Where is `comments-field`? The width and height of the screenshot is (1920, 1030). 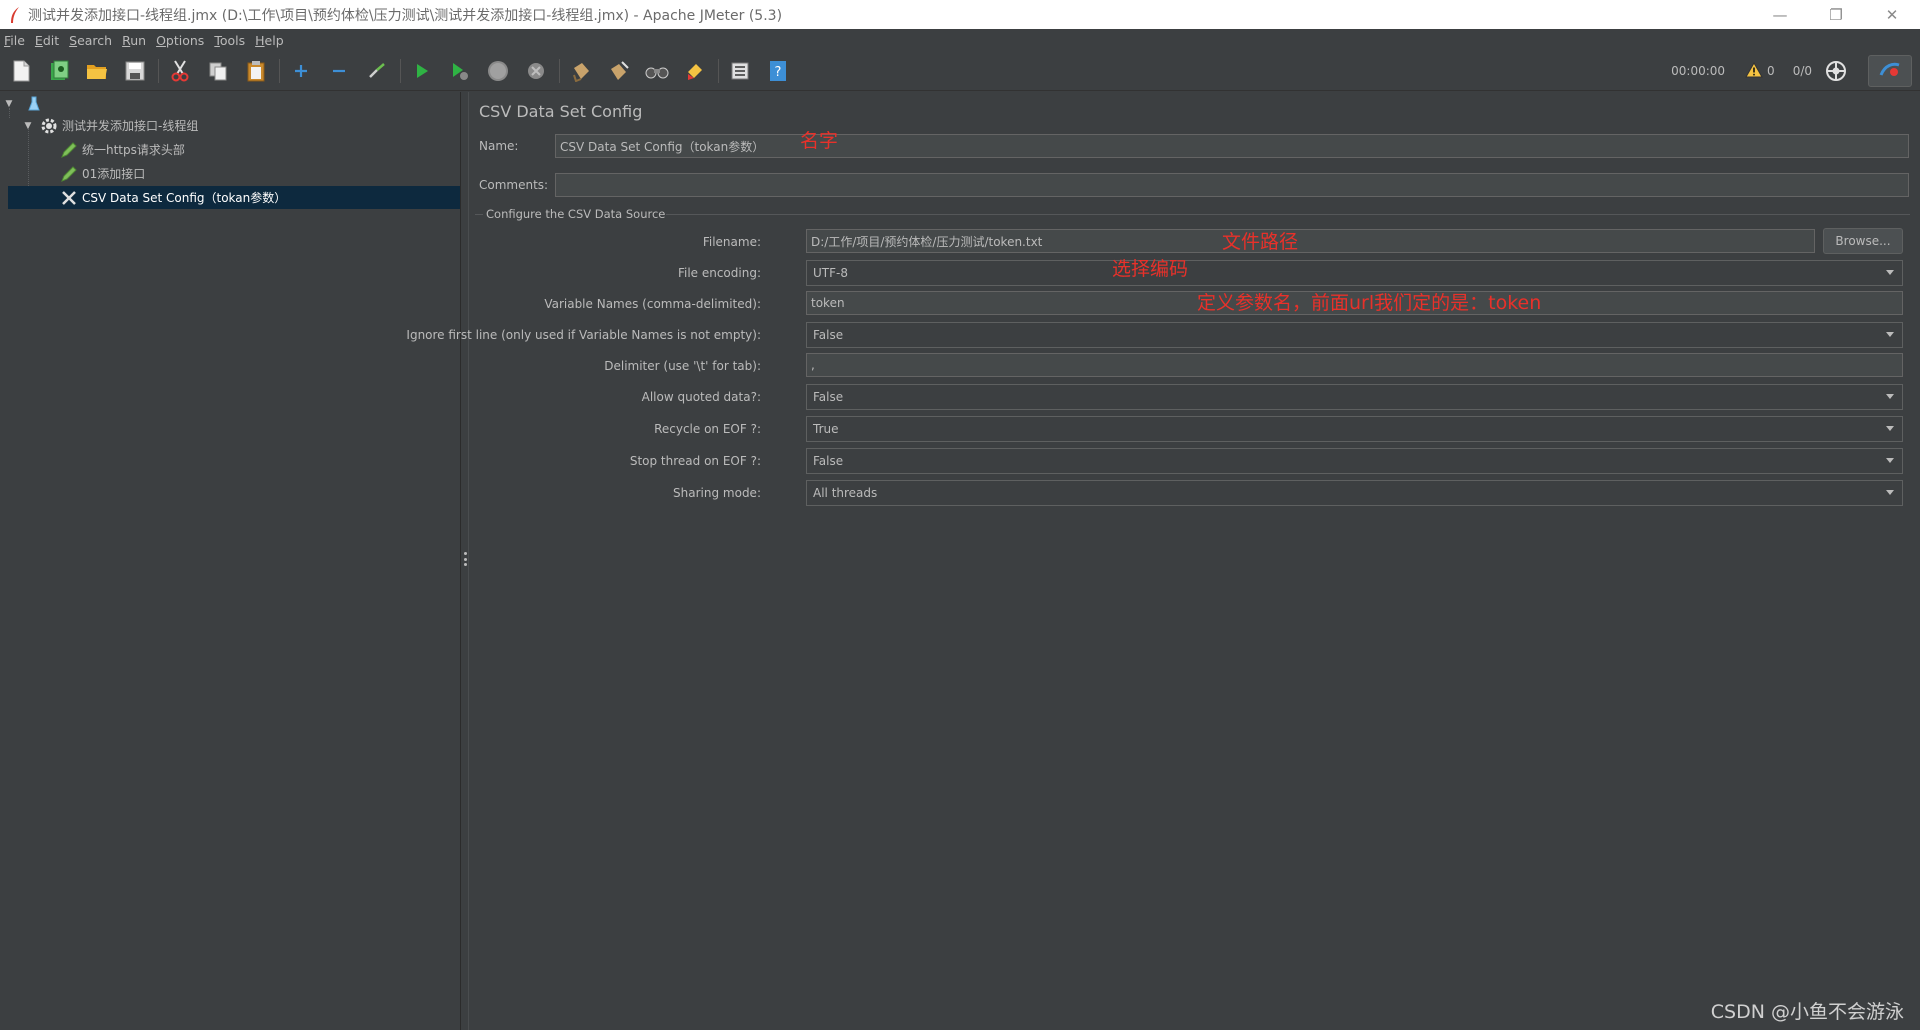 comments-field is located at coordinates (1232, 185).